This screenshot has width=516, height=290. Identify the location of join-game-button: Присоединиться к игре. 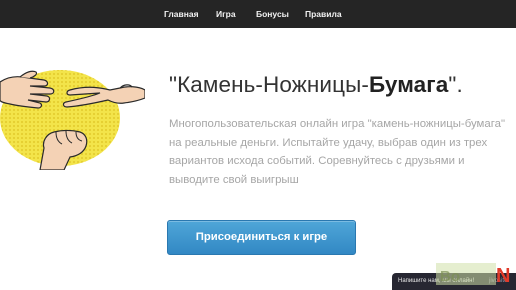
(261, 237).